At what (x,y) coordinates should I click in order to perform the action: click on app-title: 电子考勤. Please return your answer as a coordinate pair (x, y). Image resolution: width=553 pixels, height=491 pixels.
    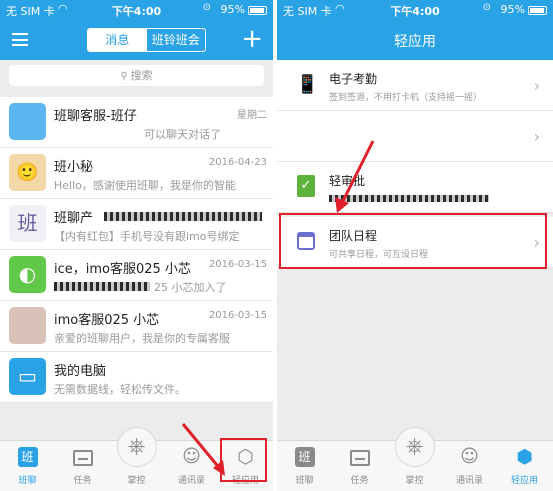
    Looking at the image, I should click on (353, 79).